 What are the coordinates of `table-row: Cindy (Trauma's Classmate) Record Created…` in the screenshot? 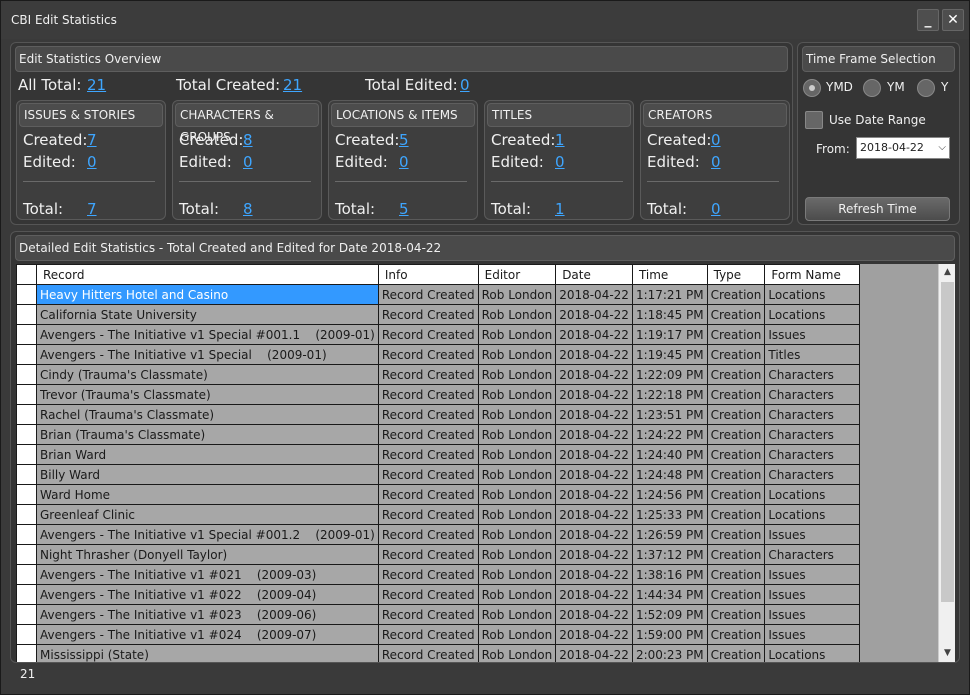 It's located at (438, 374).